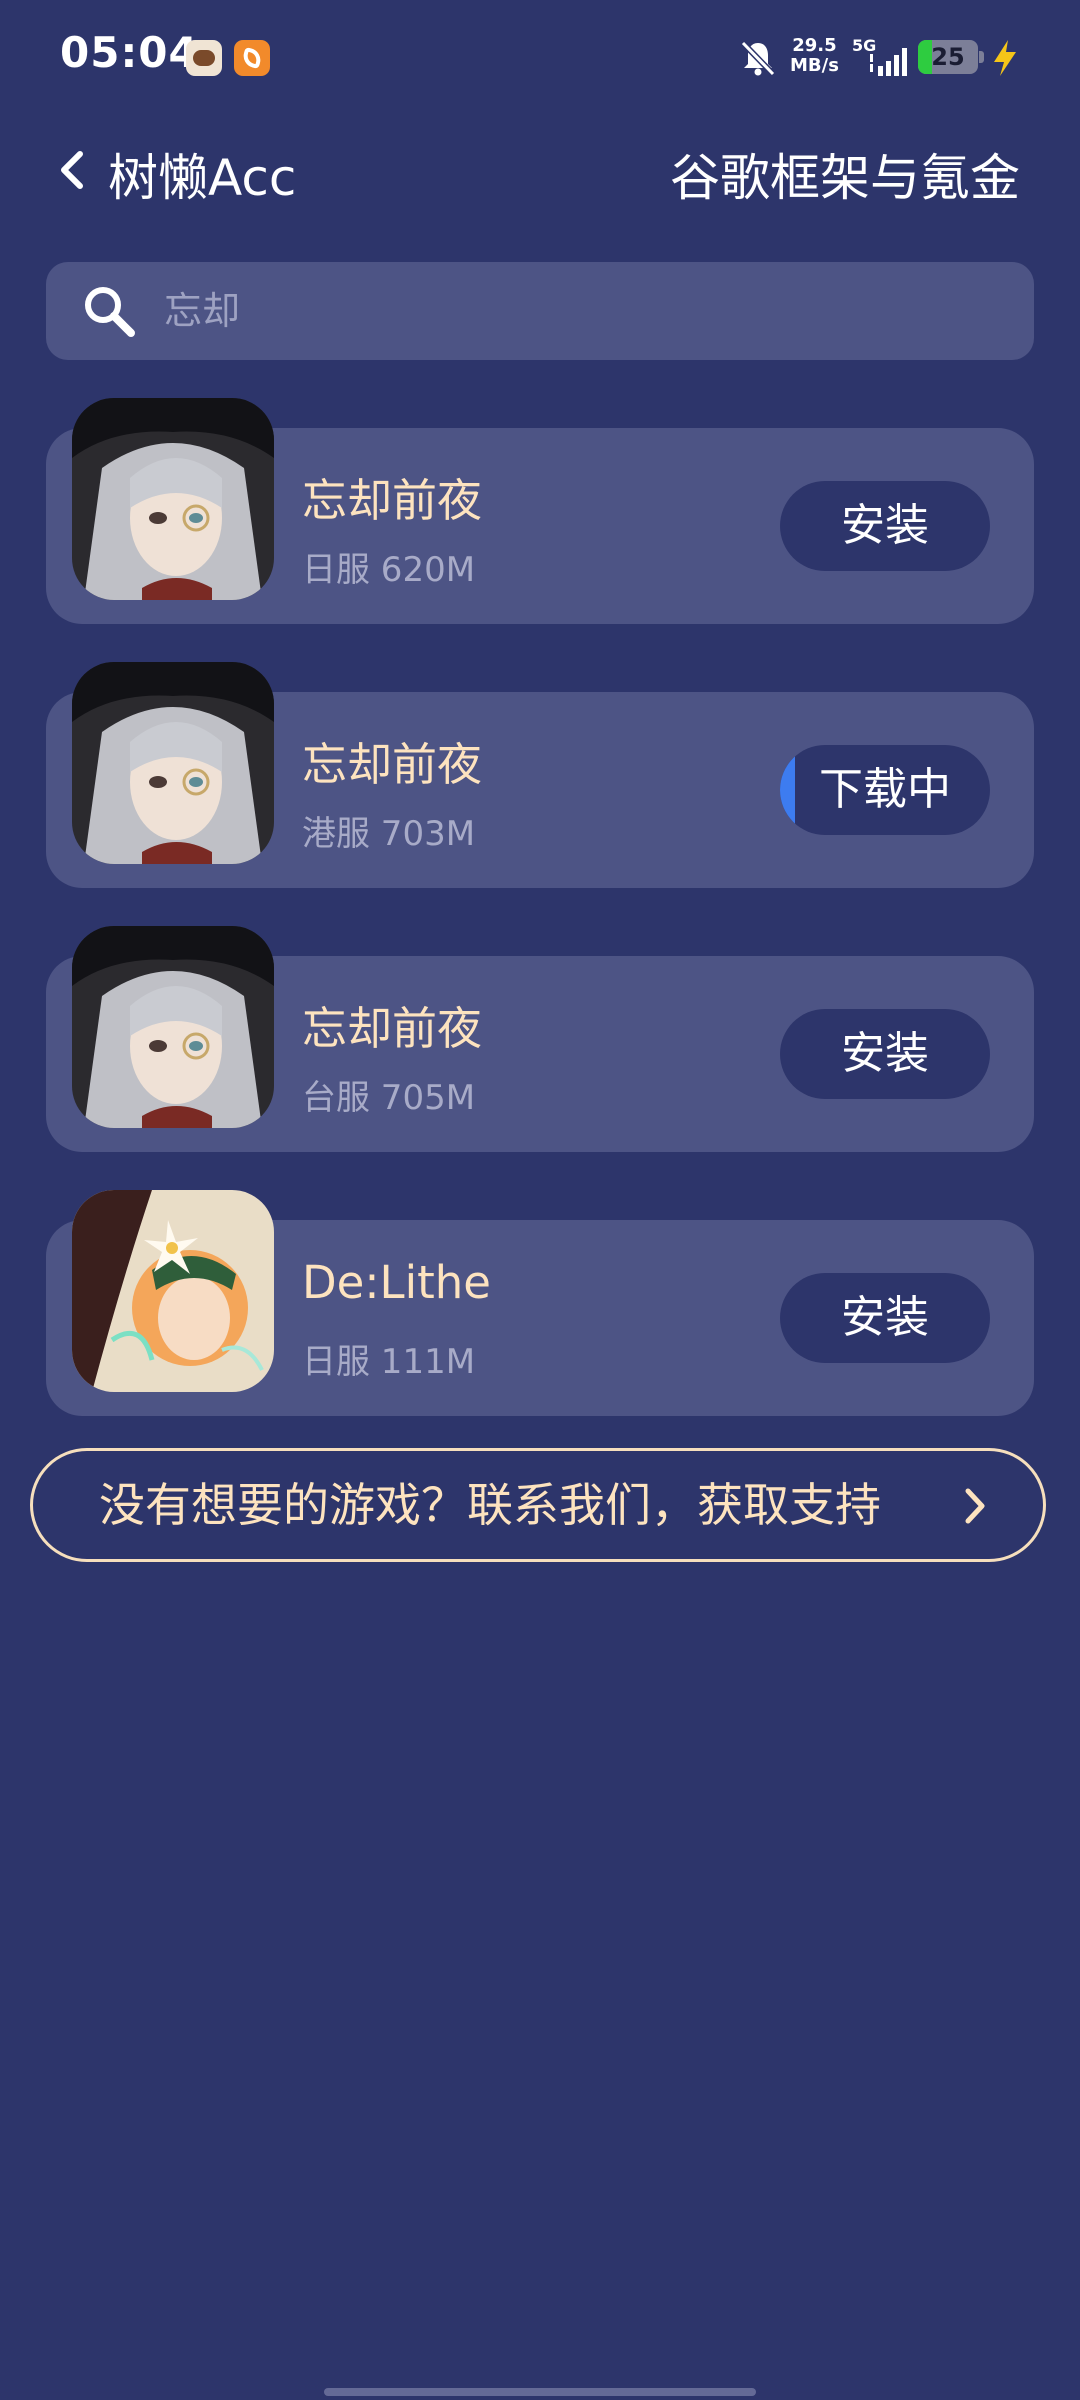 The width and height of the screenshot is (1080, 2400). What do you see at coordinates (389, 1362) in the screenshot?
I see `game-meta: 日服 111M` at bounding box center [389, 1362].